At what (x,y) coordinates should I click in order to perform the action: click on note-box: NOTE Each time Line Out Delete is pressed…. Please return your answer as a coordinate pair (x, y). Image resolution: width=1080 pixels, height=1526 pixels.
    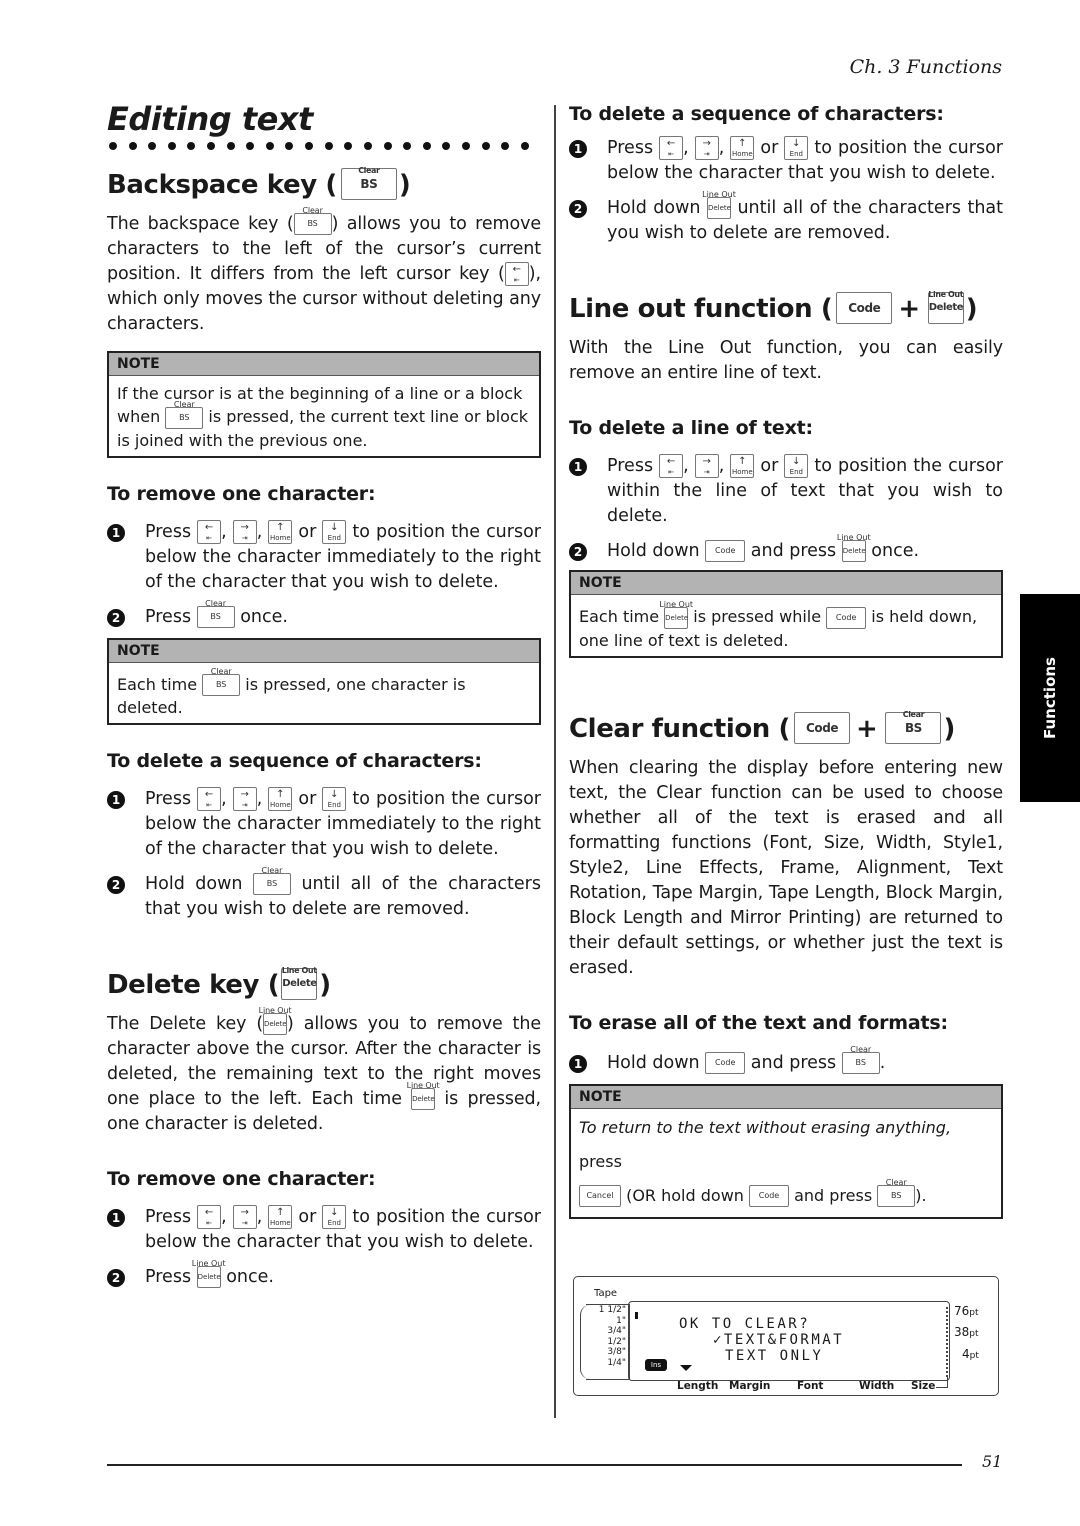
    Looking at the image, I should click on (786, 614).